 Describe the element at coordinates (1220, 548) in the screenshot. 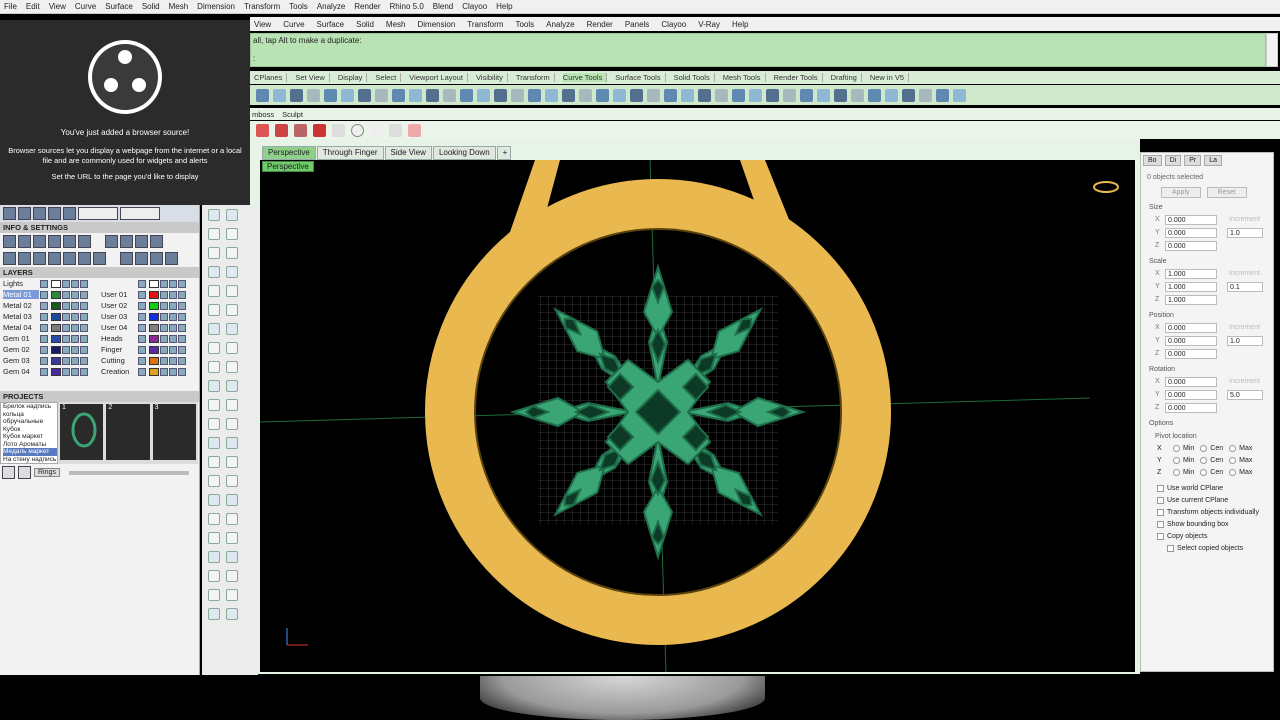

I see `option-row: Select copied objects` at that location.